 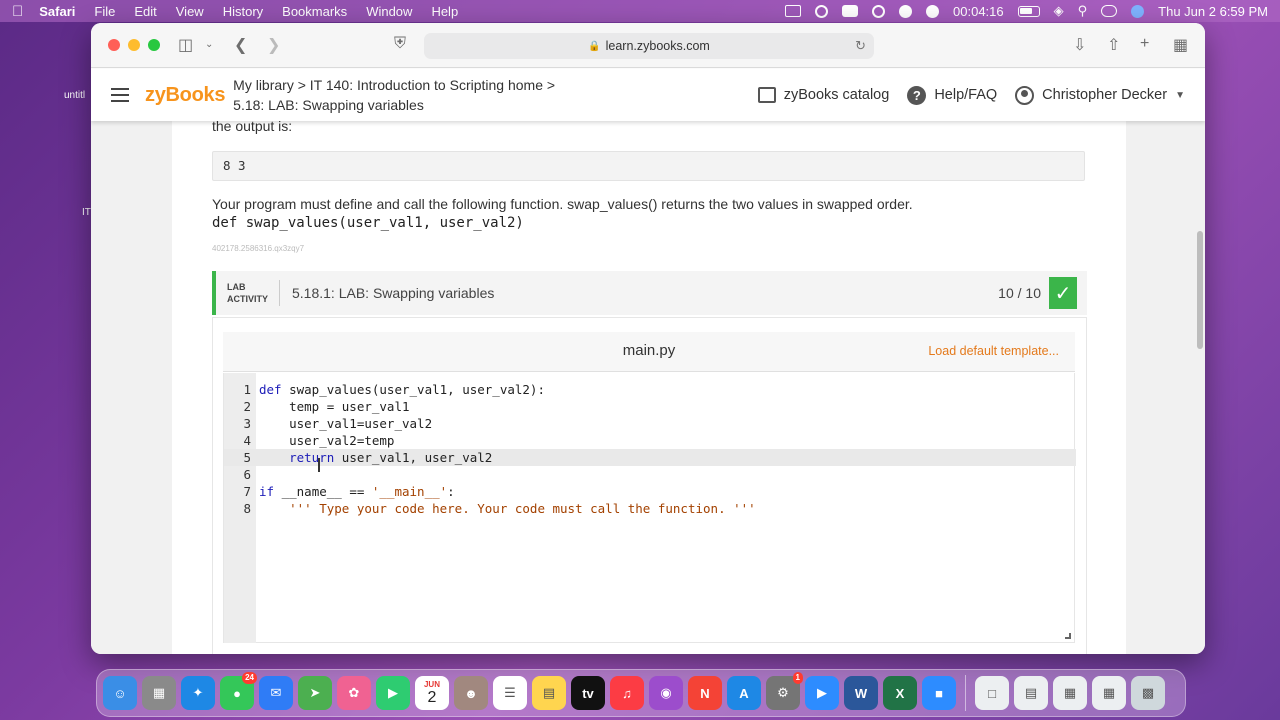 I want to click on zoom-icon: ▶, so click(x=822, y=693).